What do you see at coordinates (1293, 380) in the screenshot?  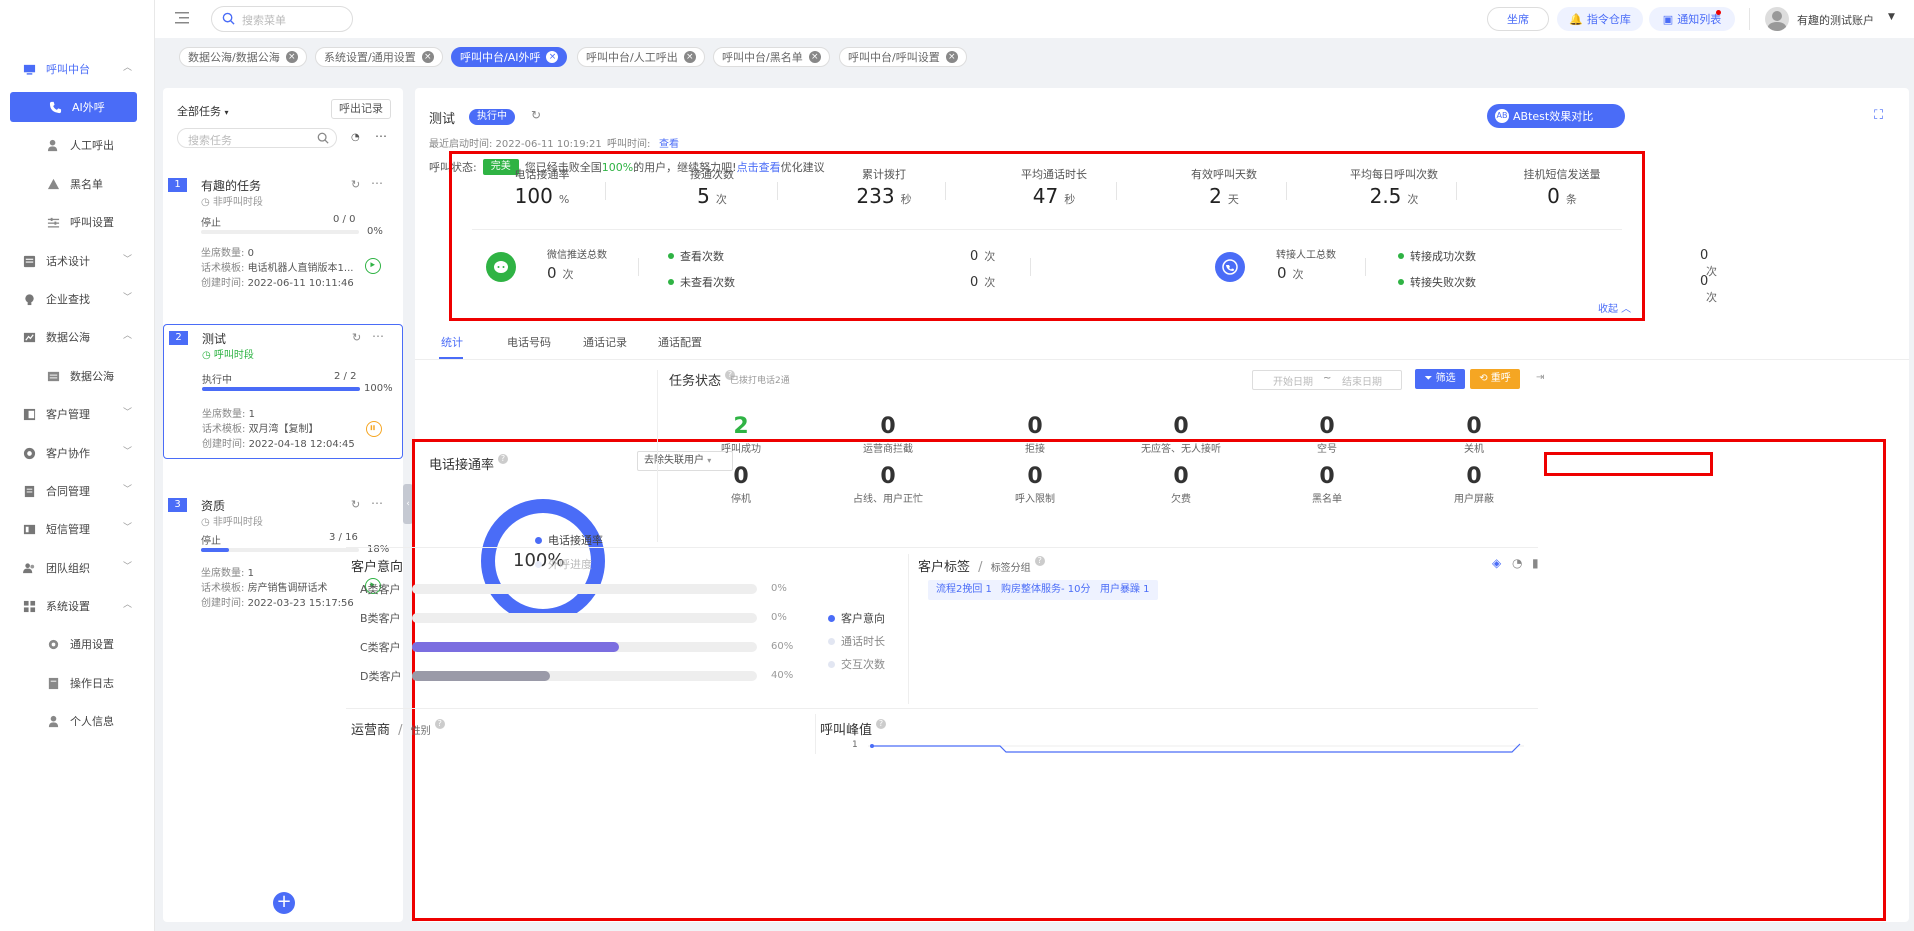 I see `start-date-input: 开始日期` at bounding box center [1293, 380].